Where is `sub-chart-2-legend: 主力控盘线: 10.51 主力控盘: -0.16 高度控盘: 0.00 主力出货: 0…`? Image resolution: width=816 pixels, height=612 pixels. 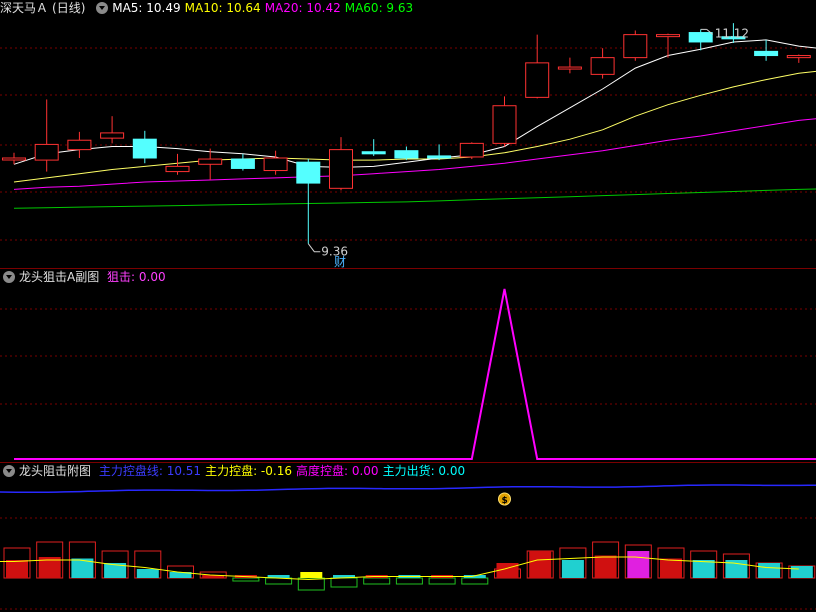 sub-chart-2-legend: 主力控盘线: 10.51 主力控盘: -0.16 高度控盘: 0.00 主力出货: 0… is located at coordinates (284, 471).